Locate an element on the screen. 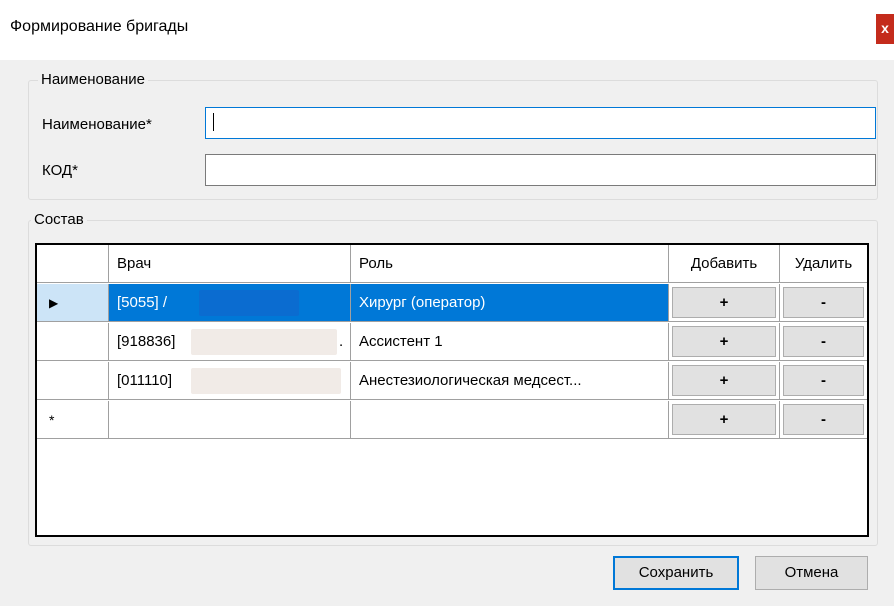 The width and height of the screenshot is (894, 606). new-row-asterisk-icon: * is located at coordinates (52, 420).